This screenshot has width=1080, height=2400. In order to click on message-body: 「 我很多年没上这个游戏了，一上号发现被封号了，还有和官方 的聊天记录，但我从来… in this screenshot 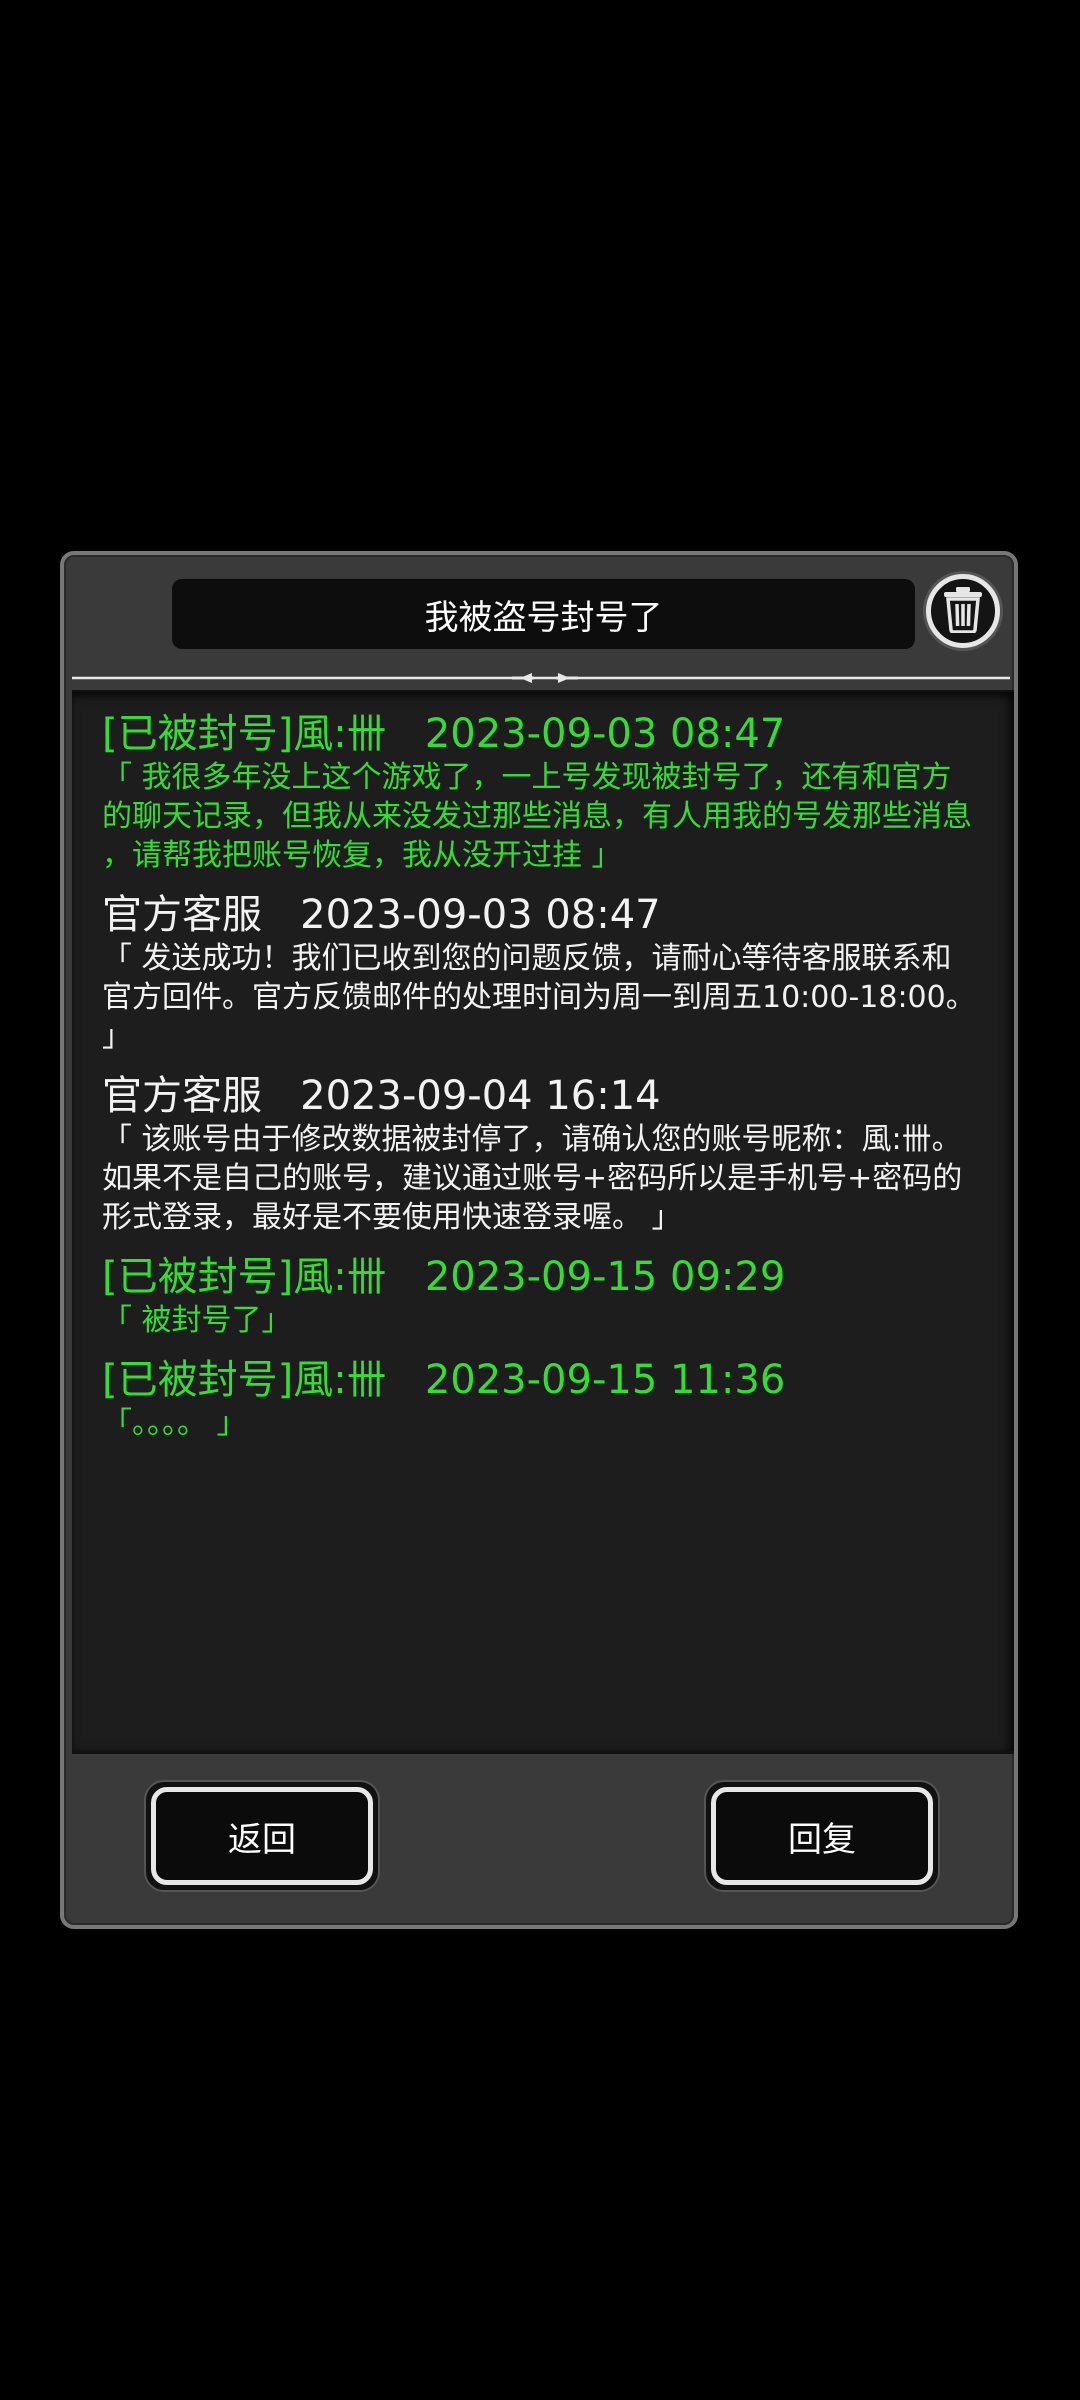, I will do `click(537, 816)`.